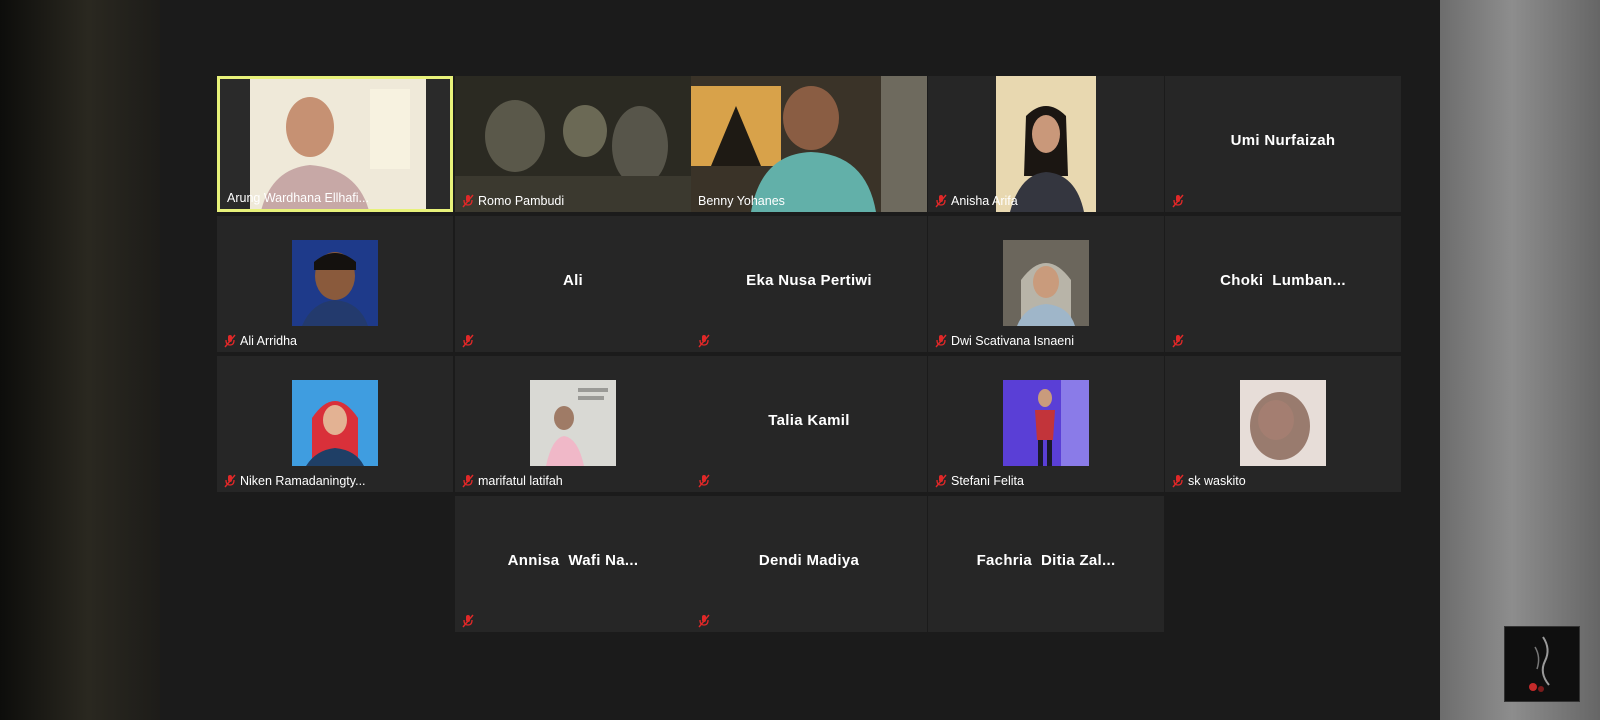 The image size is (1600, 720). I want to click on participant-tile-dendi: Dendi Madiya, so click(809, 564).